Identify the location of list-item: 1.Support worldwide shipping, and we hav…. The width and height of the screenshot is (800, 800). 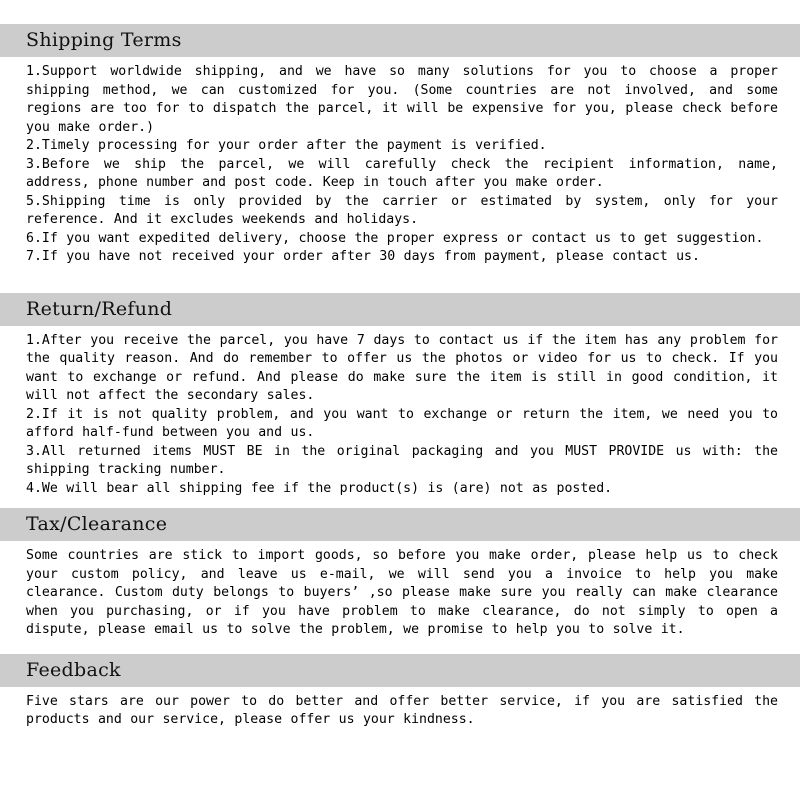
(406, 99).